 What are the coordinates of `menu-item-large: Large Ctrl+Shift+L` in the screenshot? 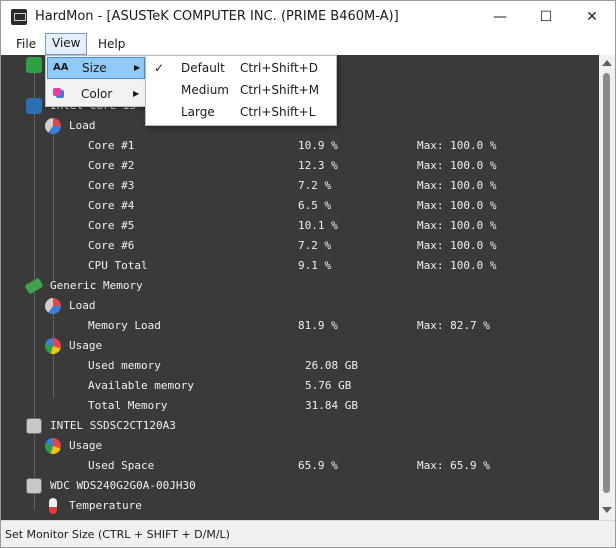 It's located at (241, 112).